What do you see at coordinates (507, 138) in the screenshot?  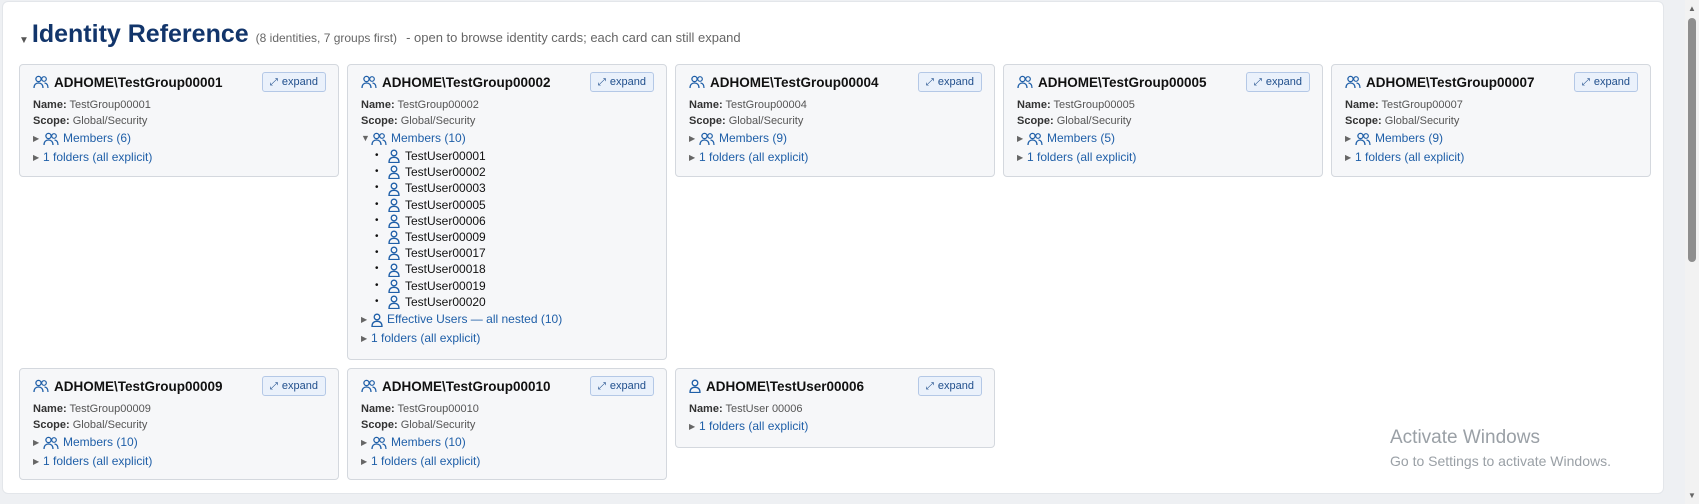 I see `members-toggle: ▼ Members (10)` at bounding box center [507, 138].